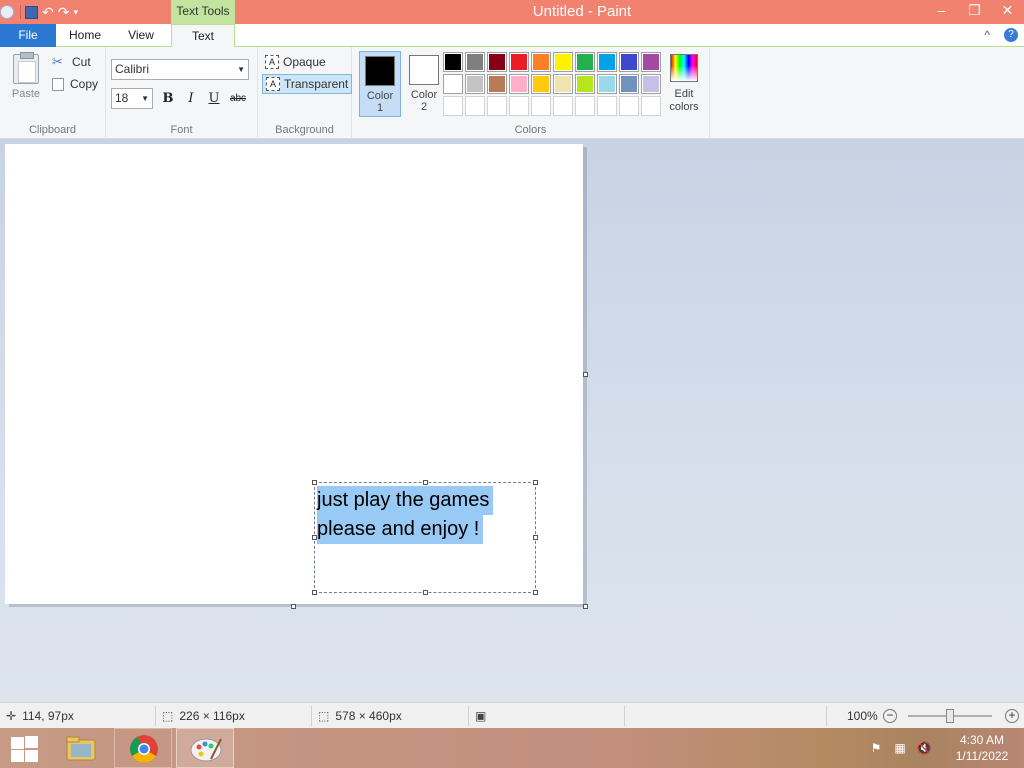  What do you see at coordinates (987, 35) in the screenshot?
I see `collapse-ribbon-icon: ^` at bounding box center [987, 35].